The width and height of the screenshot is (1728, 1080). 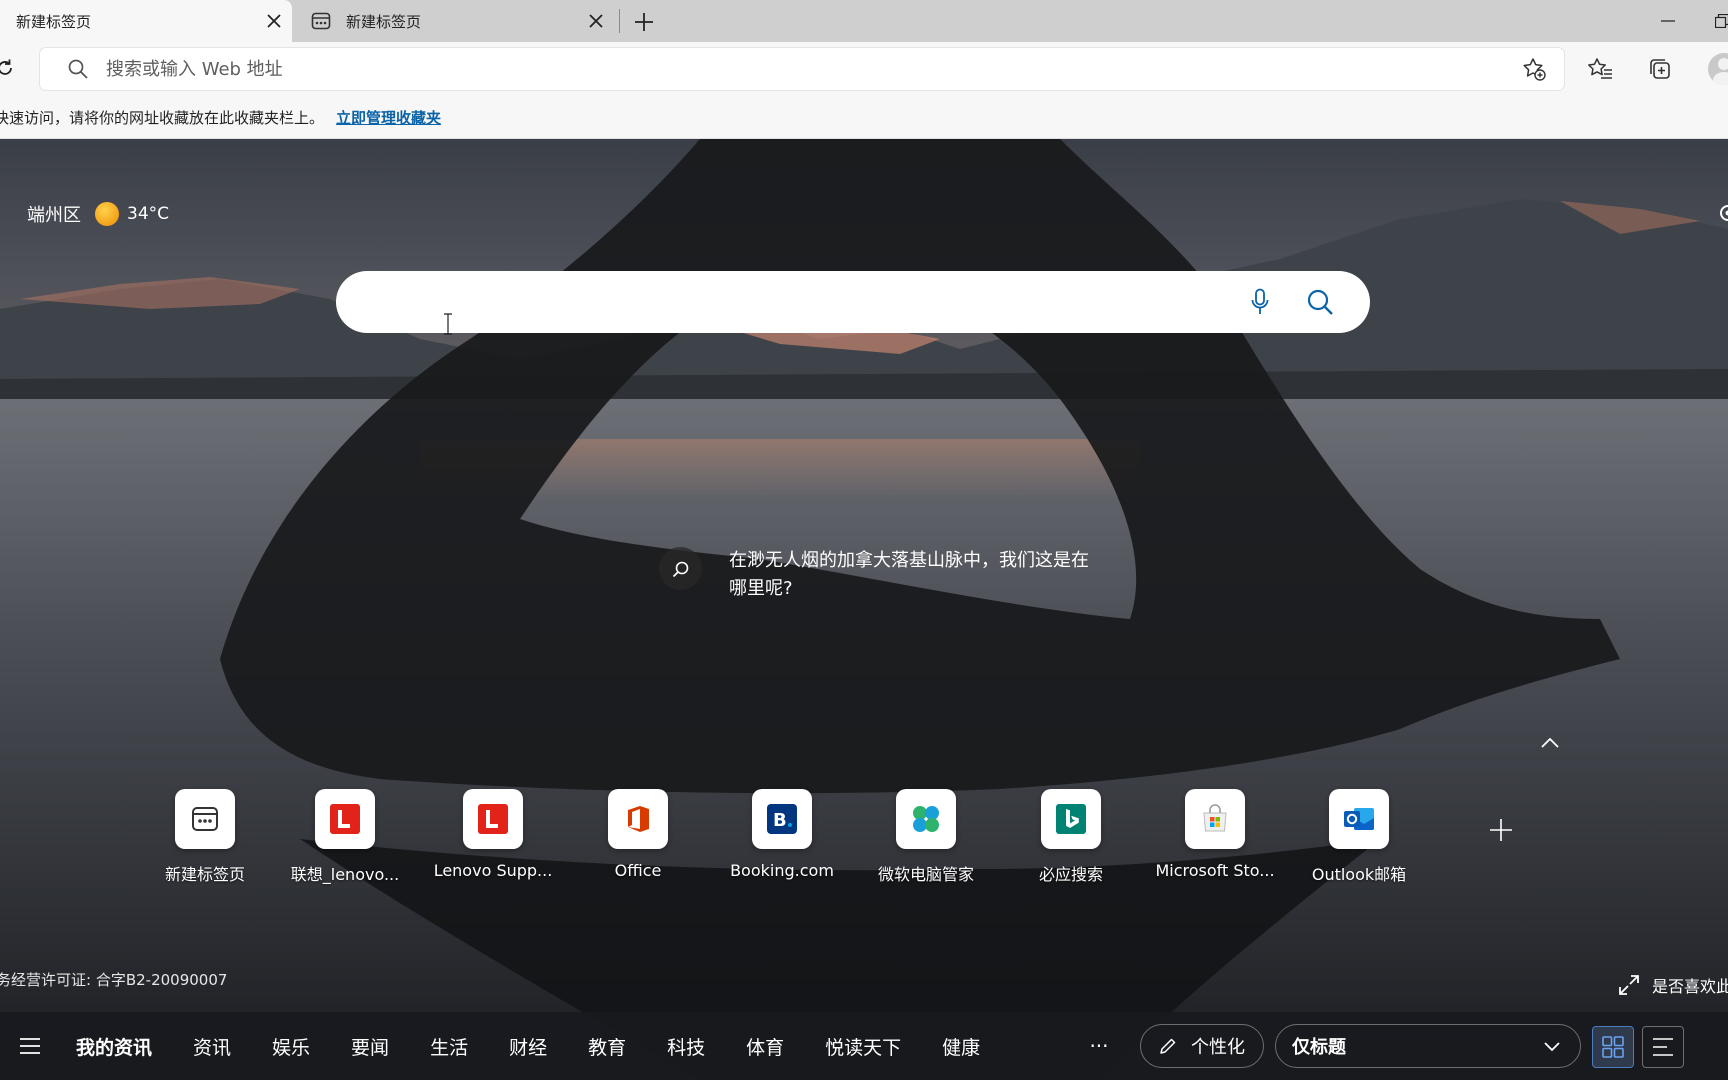 I want to click on list-view-icon, so click(x=1663, y=1047).